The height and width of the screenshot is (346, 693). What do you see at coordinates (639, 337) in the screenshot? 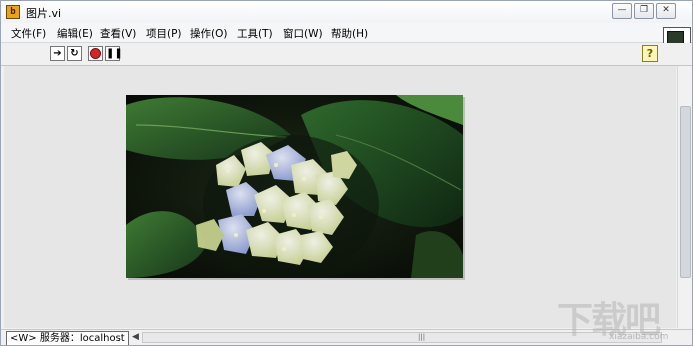
I see `watermark-sub: xiazaiba.com` at bounding box center [639, 337].